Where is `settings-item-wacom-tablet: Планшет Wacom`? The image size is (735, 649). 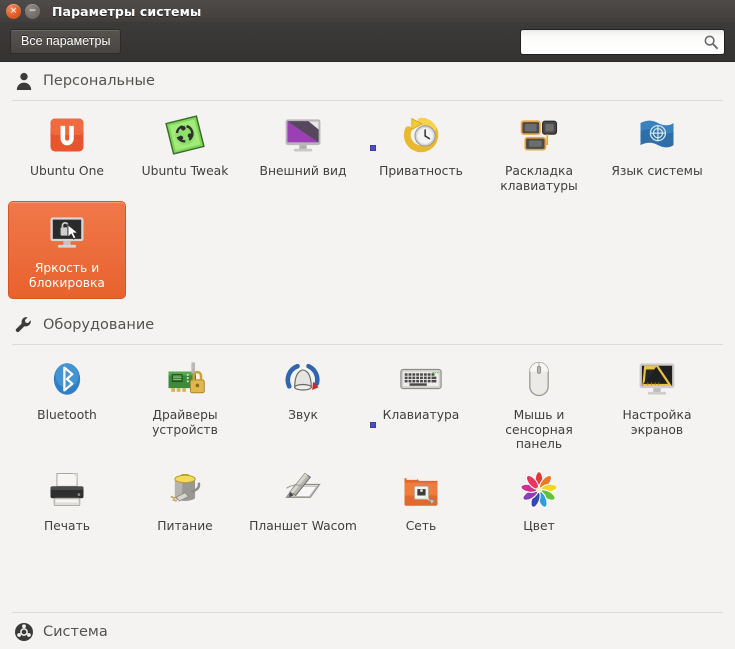 settings-item-wacom-tablet: Планшет Wacom is located at coordinates (303, 501).